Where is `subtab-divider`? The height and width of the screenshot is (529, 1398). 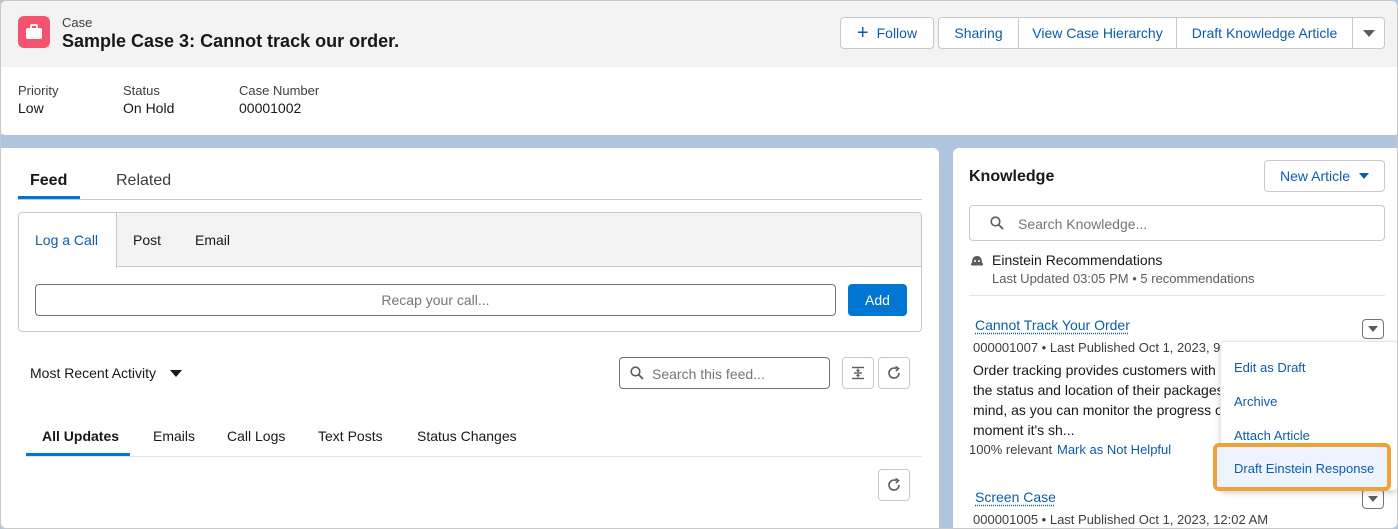
subtab-divider is located at coordinates (474, 456).